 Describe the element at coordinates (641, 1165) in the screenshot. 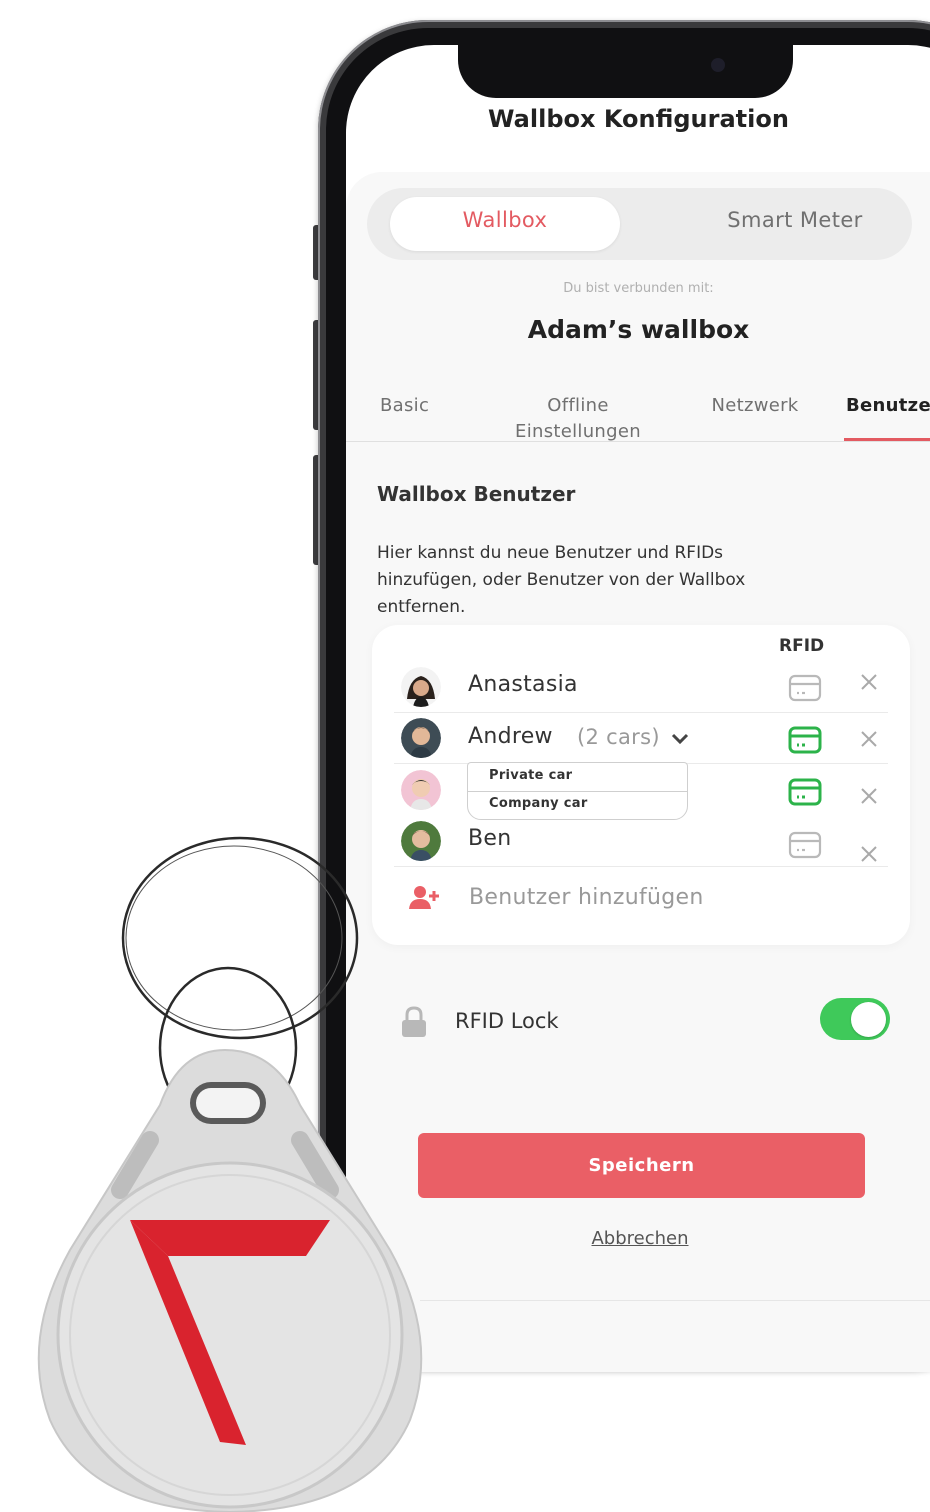

I see `save-button: Speichern` at that location.